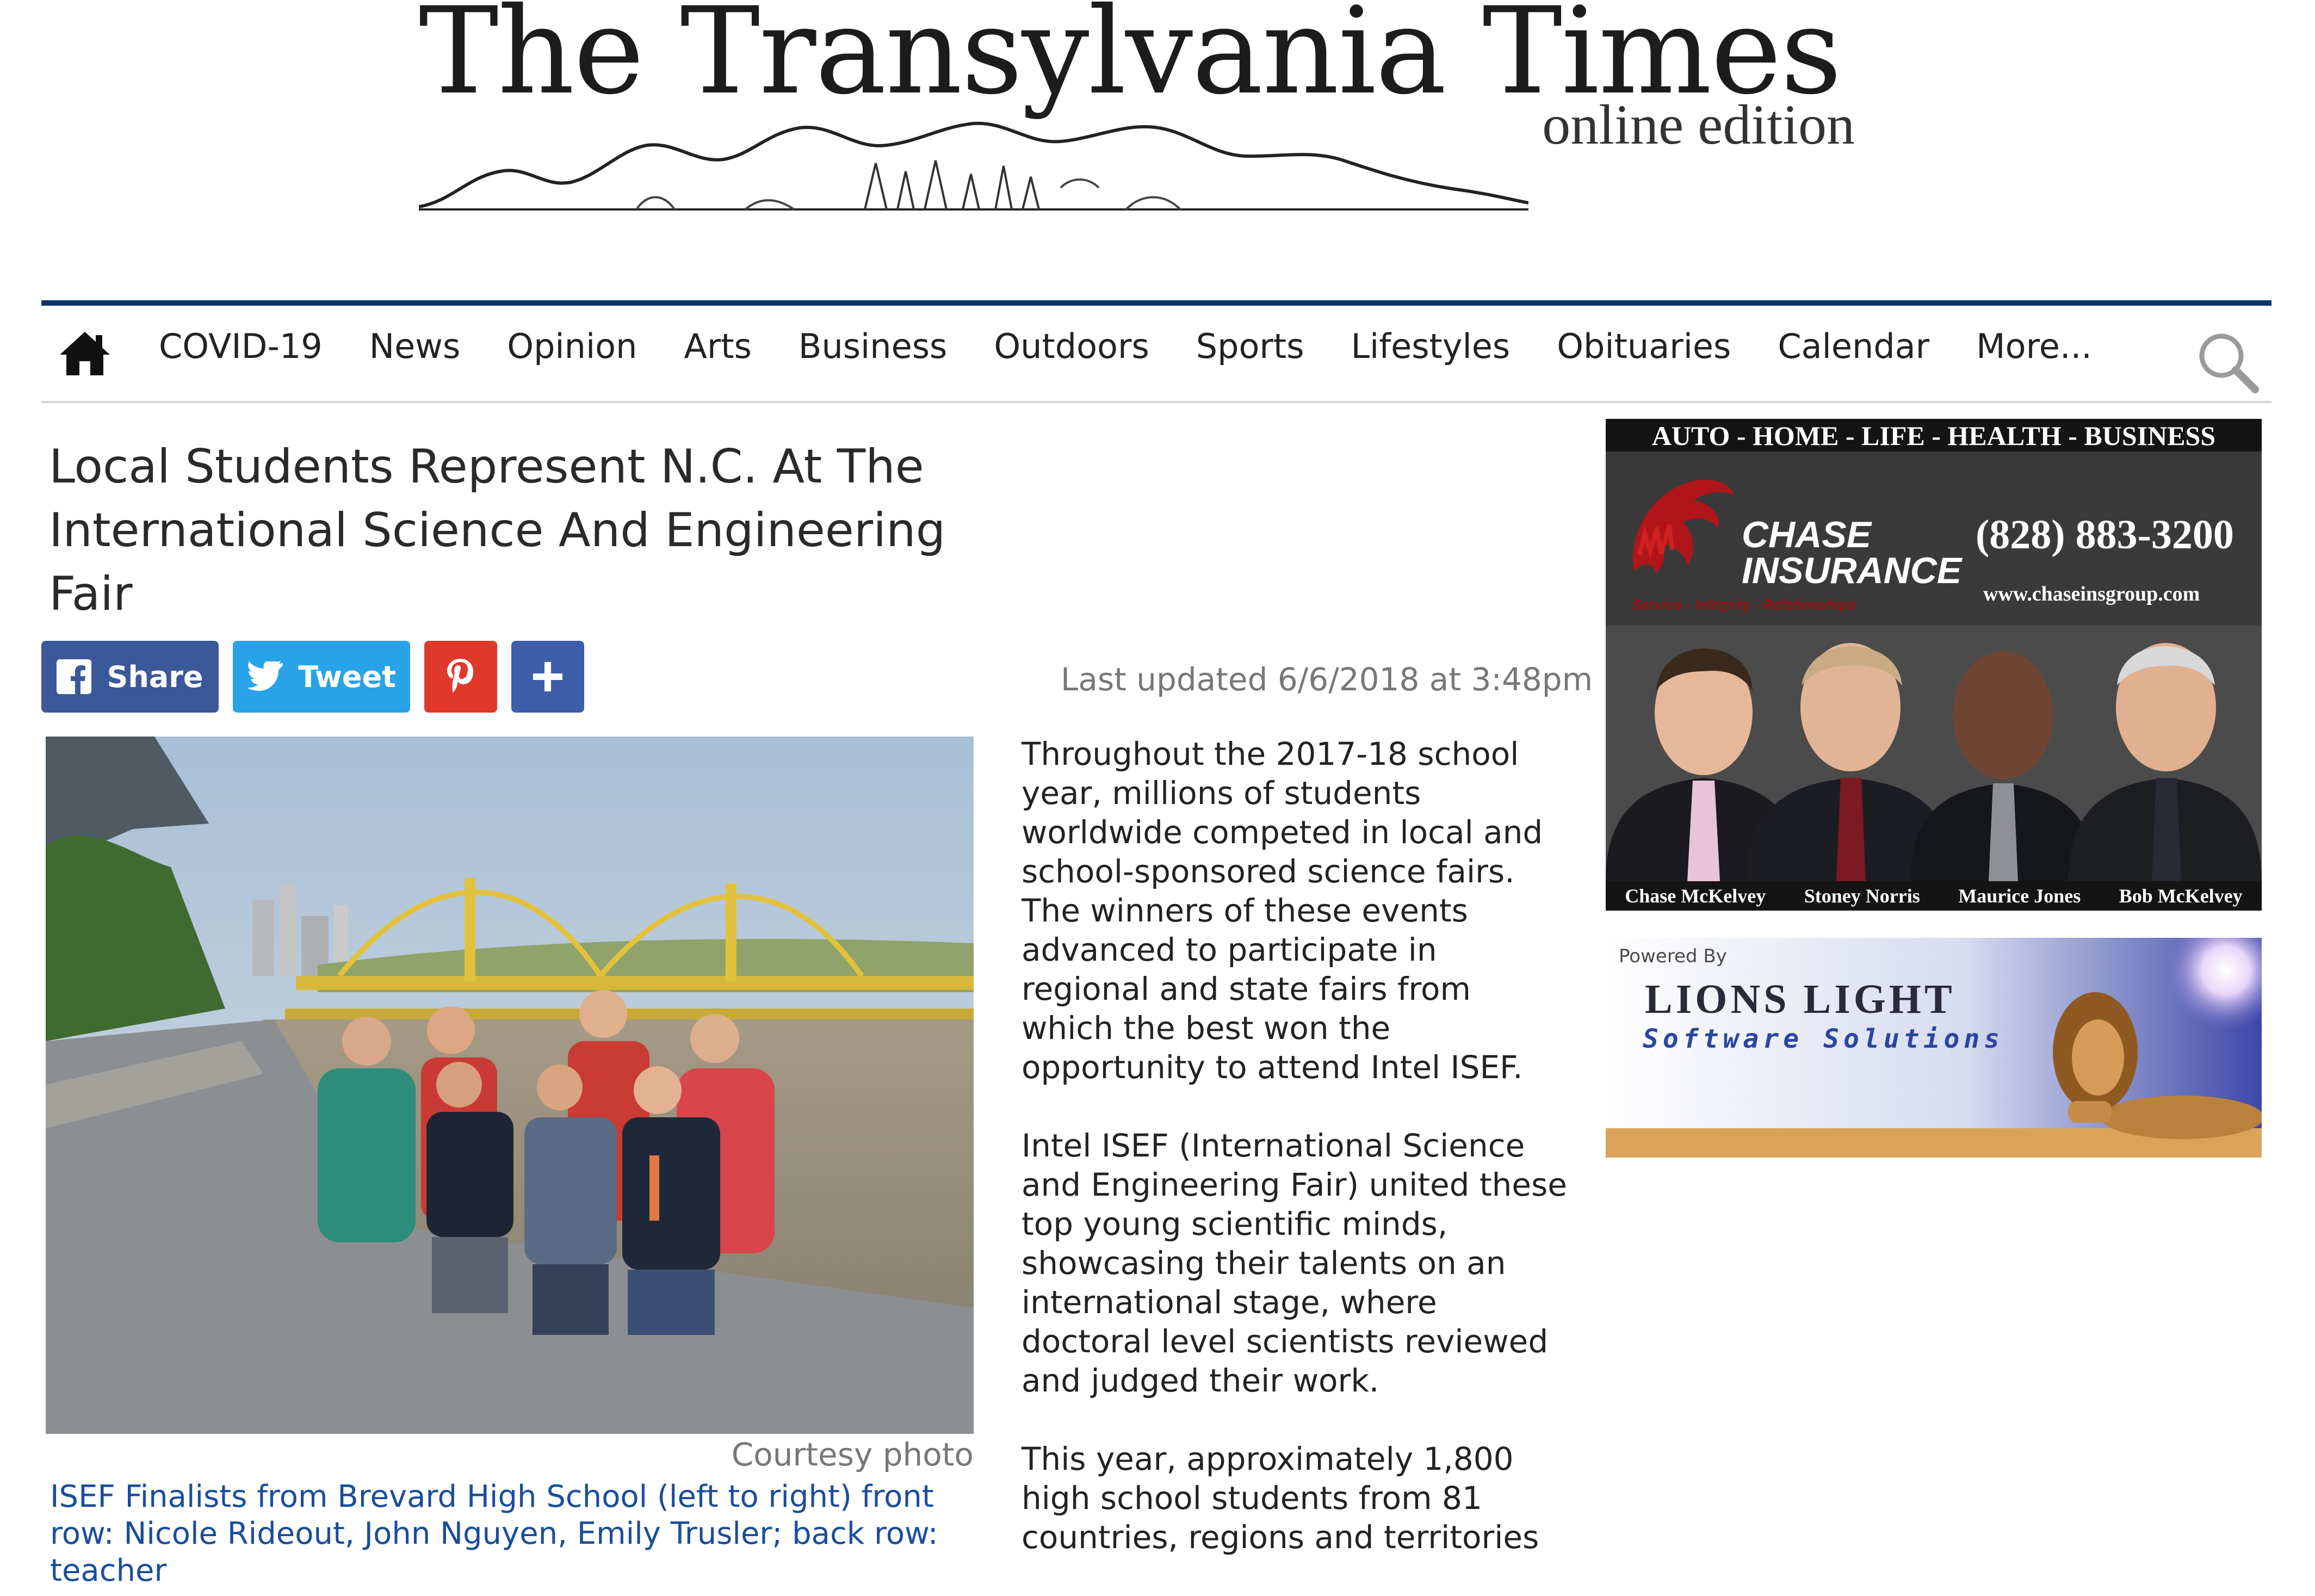 The image size is (2315, 1596). I want to click on ad-agent-name: Maurice Jones, so click(2019, 896).